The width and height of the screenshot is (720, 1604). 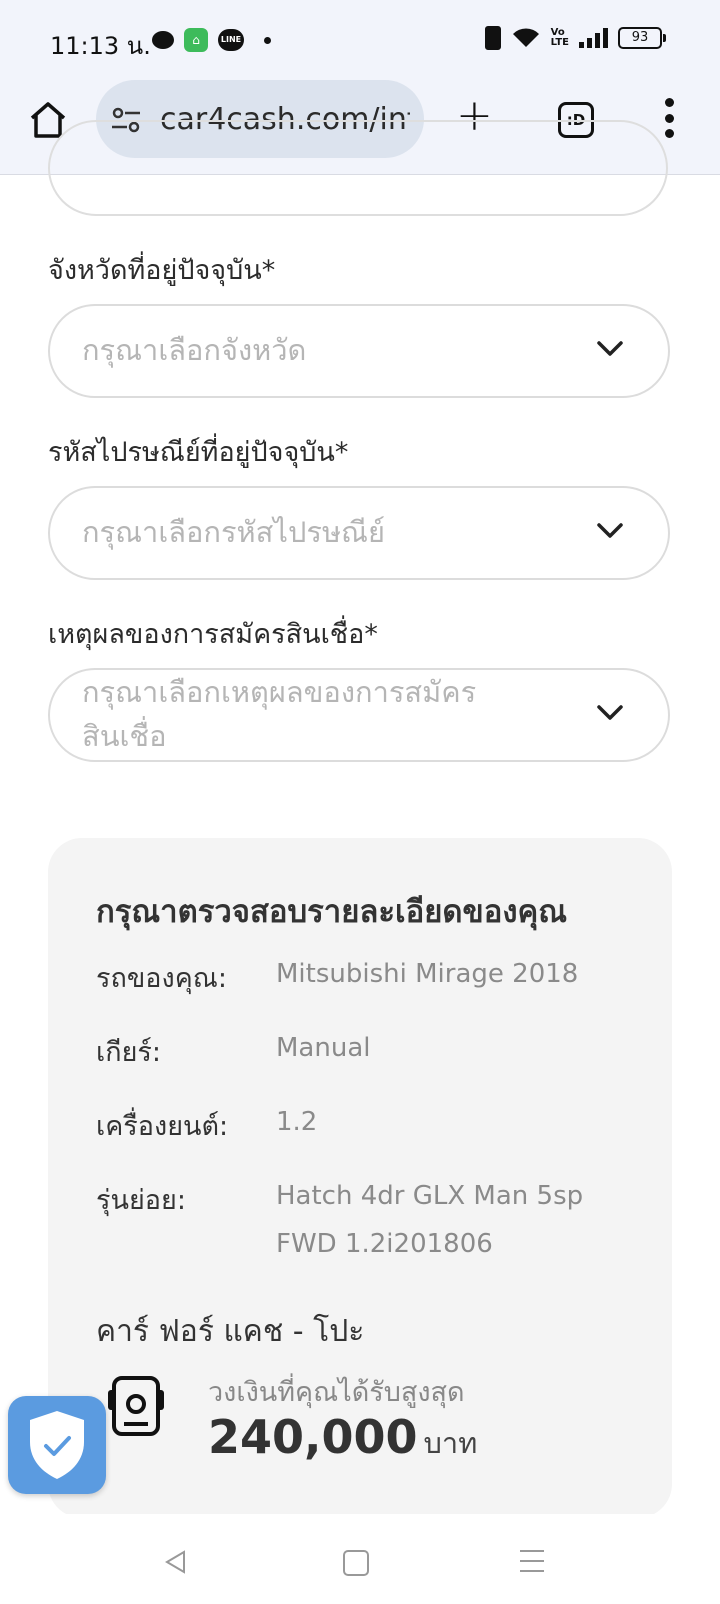 What do you see at coordinates (198, 452) in the screenshot?
I see `postcode-label: รหัสไปรษณีย์ที่อยู่ปัจจุบัน*` at bounding box center [198, 452].